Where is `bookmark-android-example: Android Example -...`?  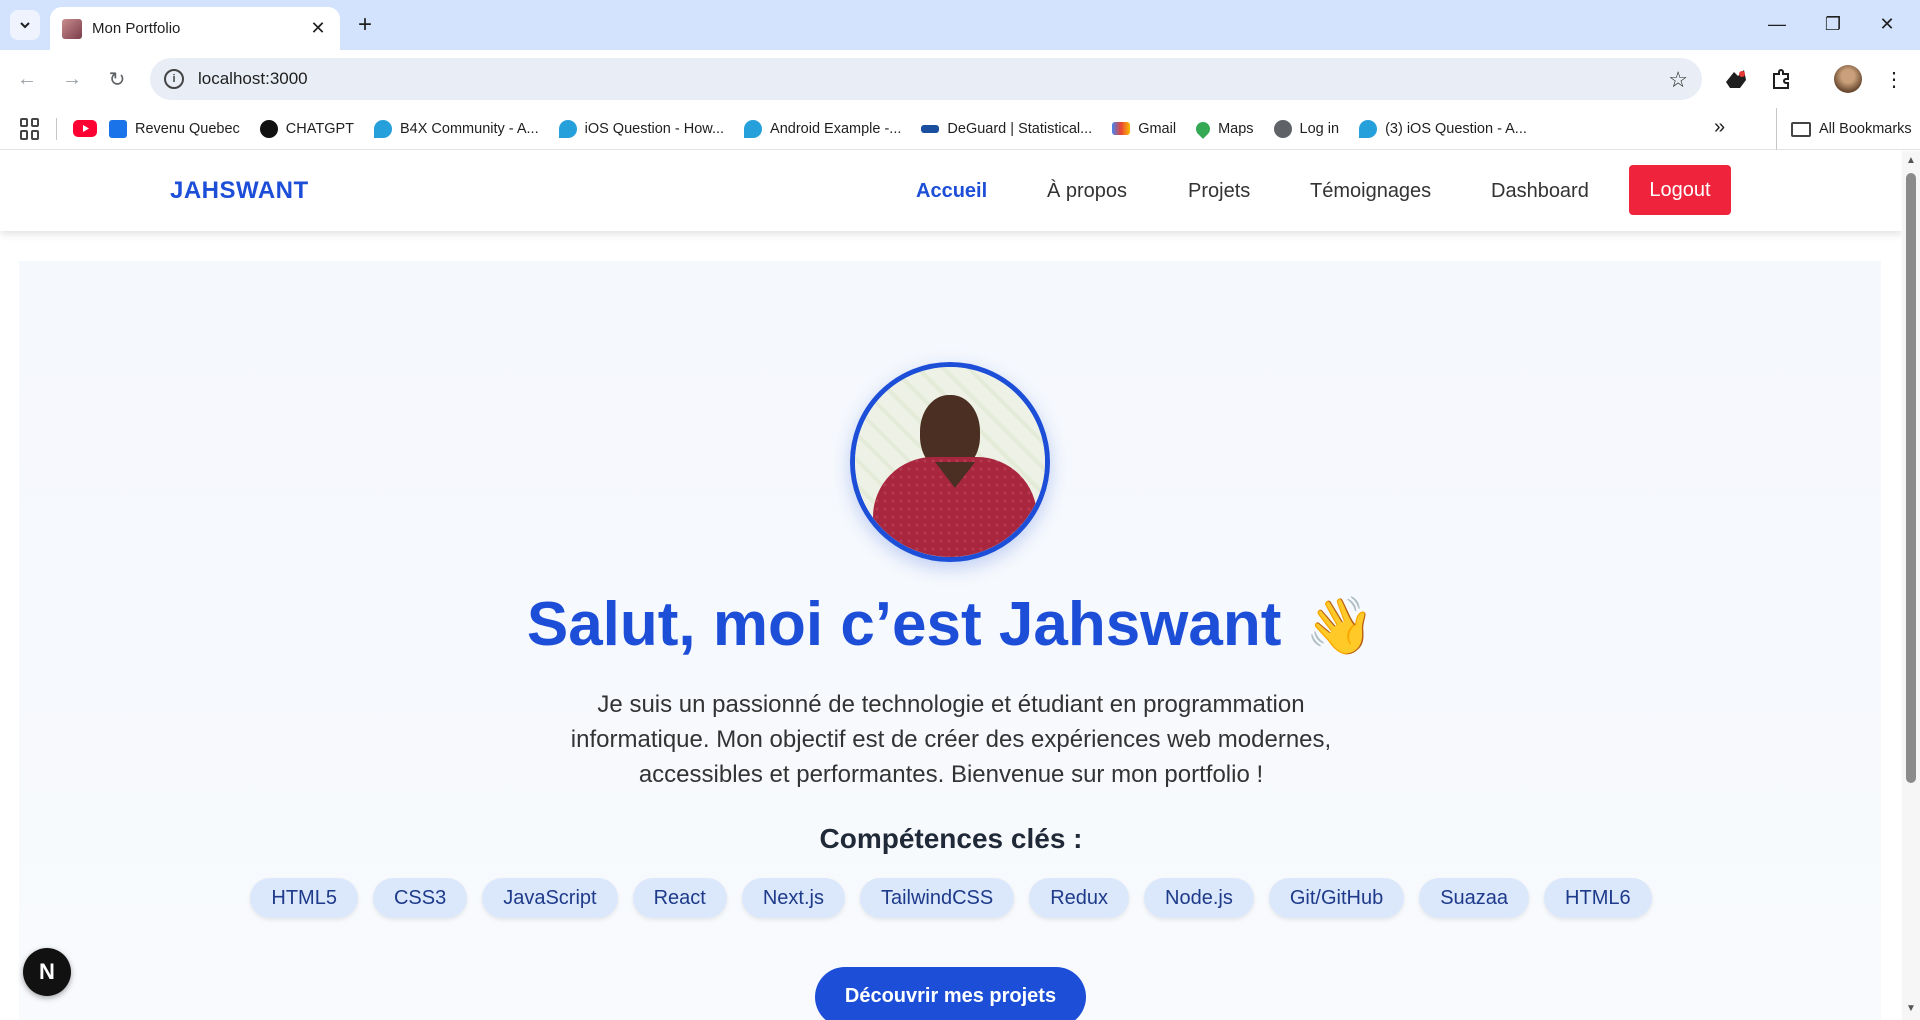 bookmark-android-example: Android Example -... is located at coordinates (823, 128).